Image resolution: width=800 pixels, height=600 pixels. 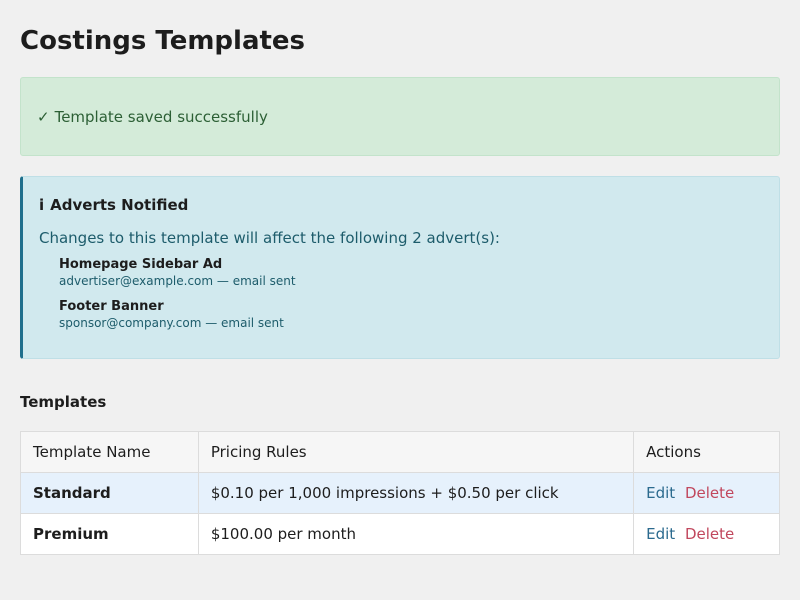 I want to click on check-icon: ✓, so click(x=43, y=116).